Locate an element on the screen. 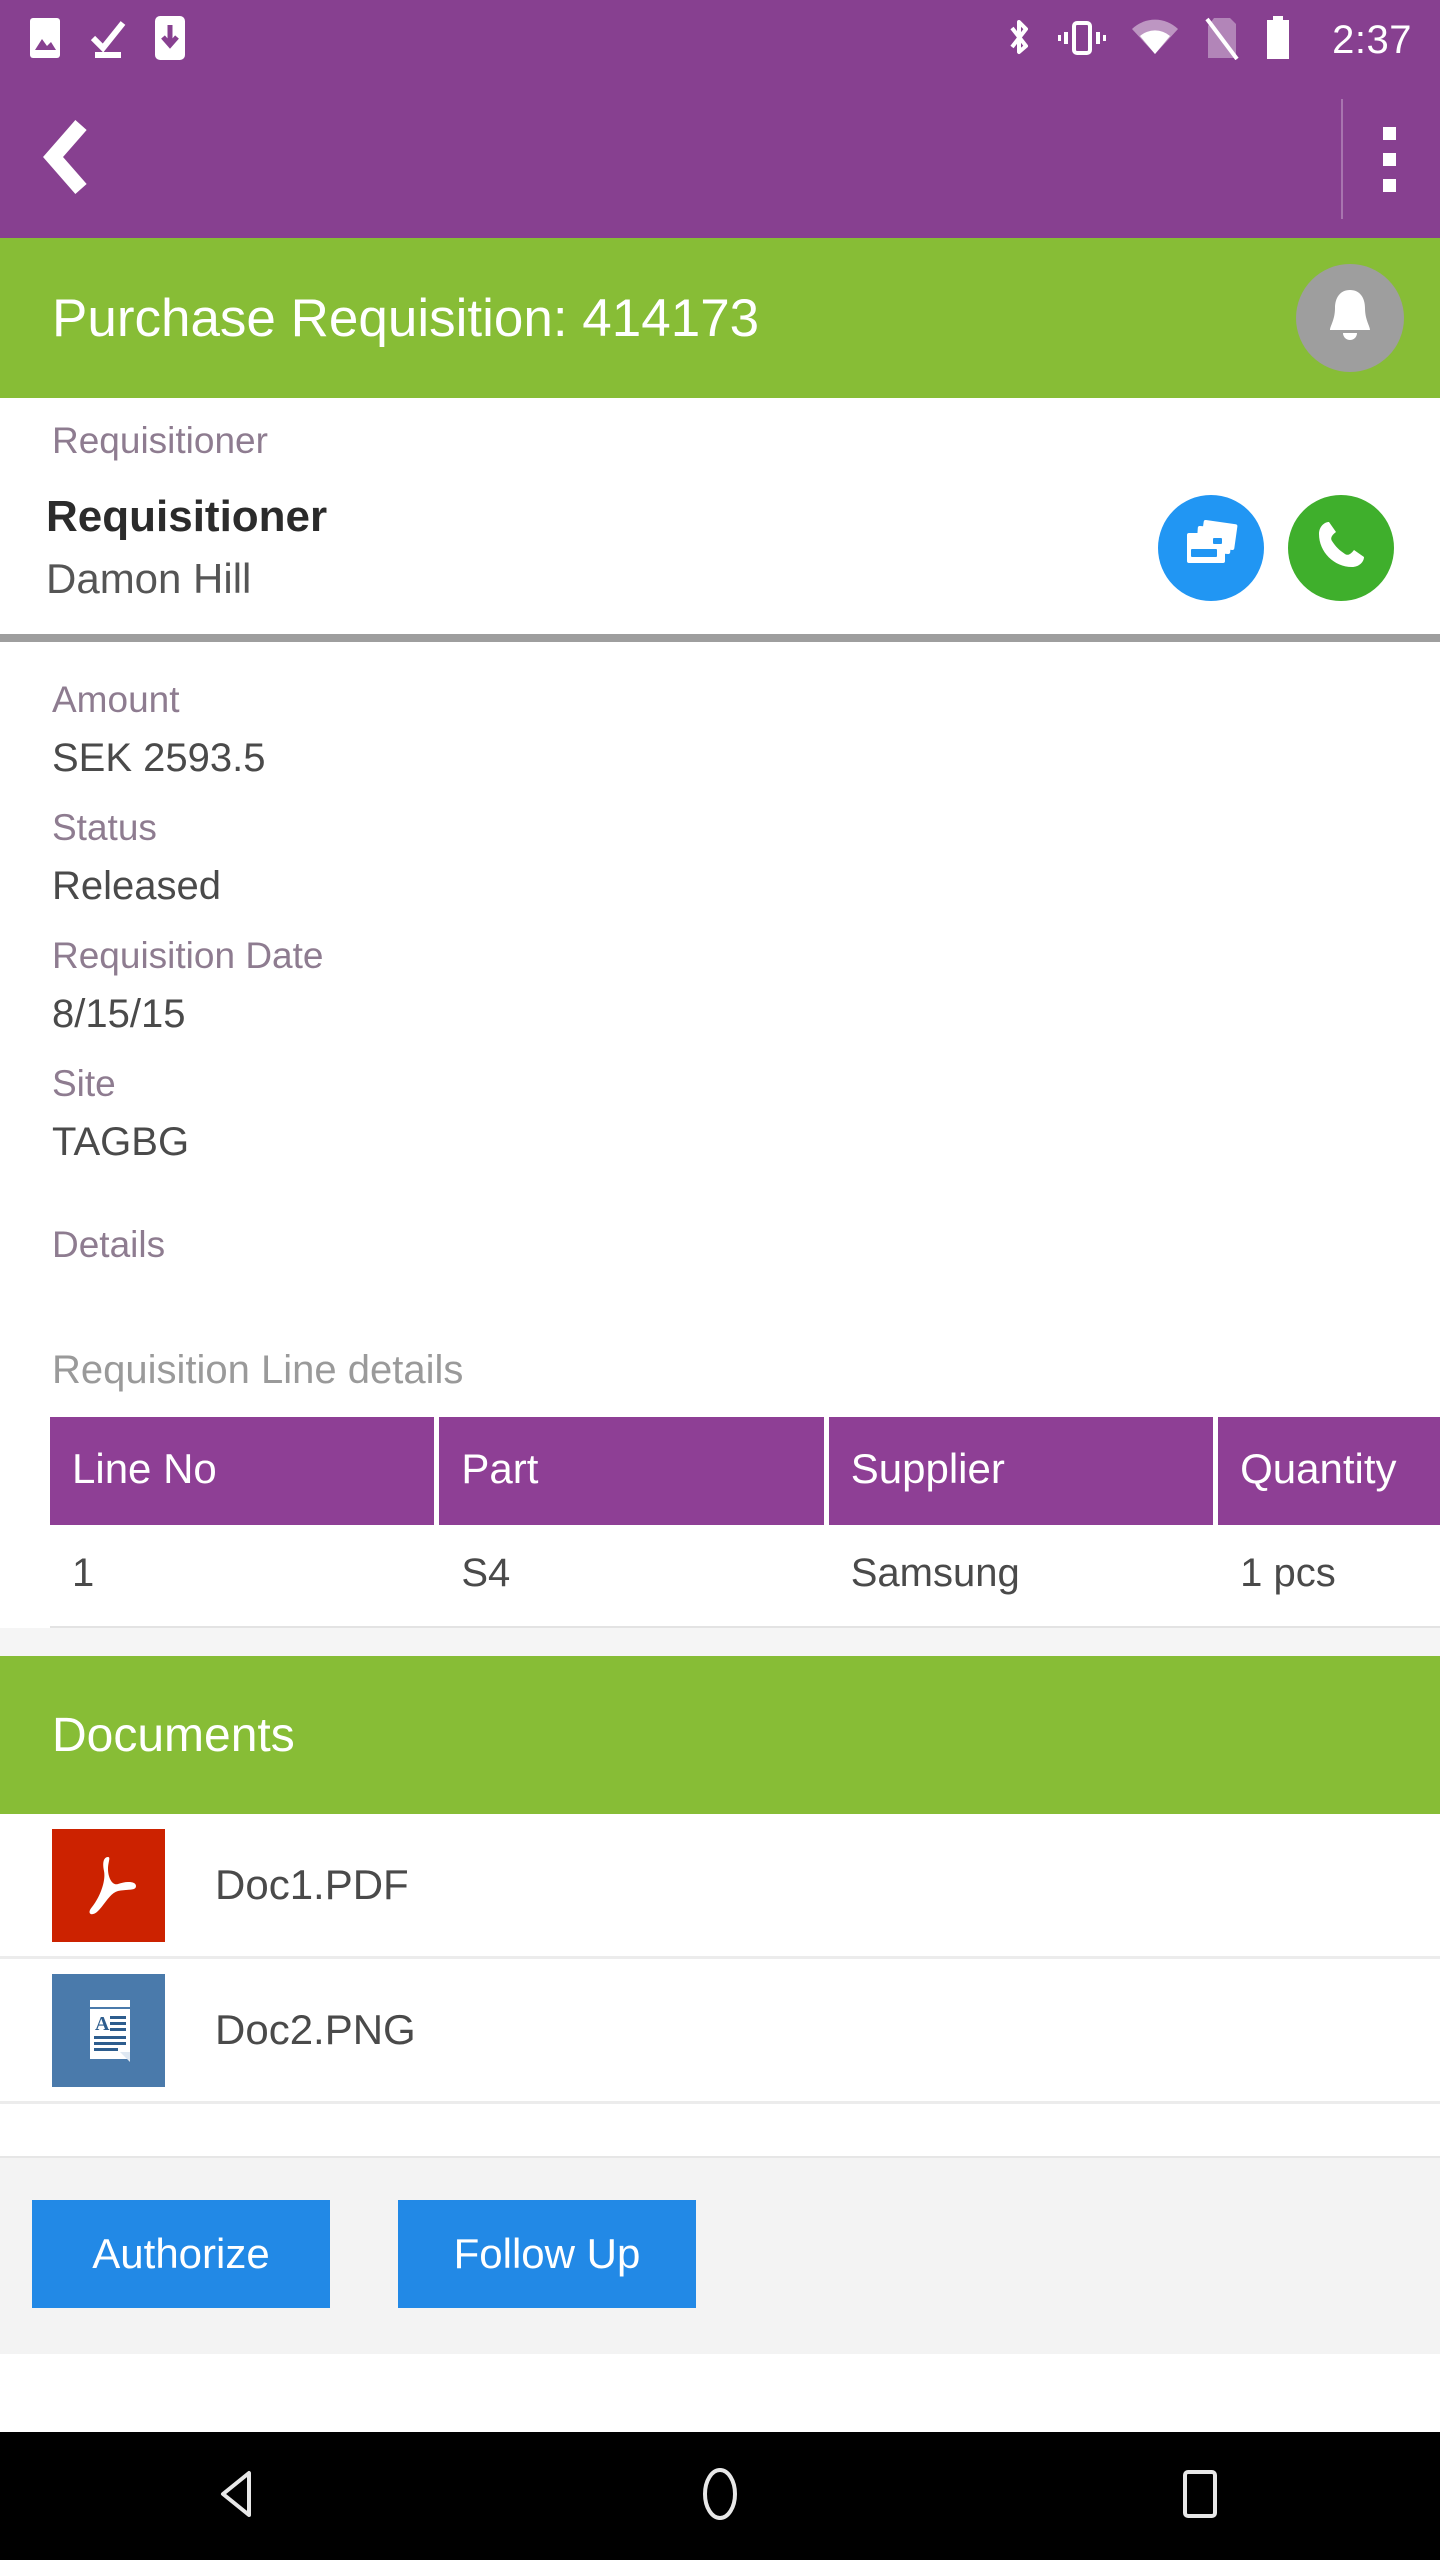 The width and height of the screenshot is (1440, 2560). table-head: Line No Part Supplier Quantity is located at coordinates (745, 1471).